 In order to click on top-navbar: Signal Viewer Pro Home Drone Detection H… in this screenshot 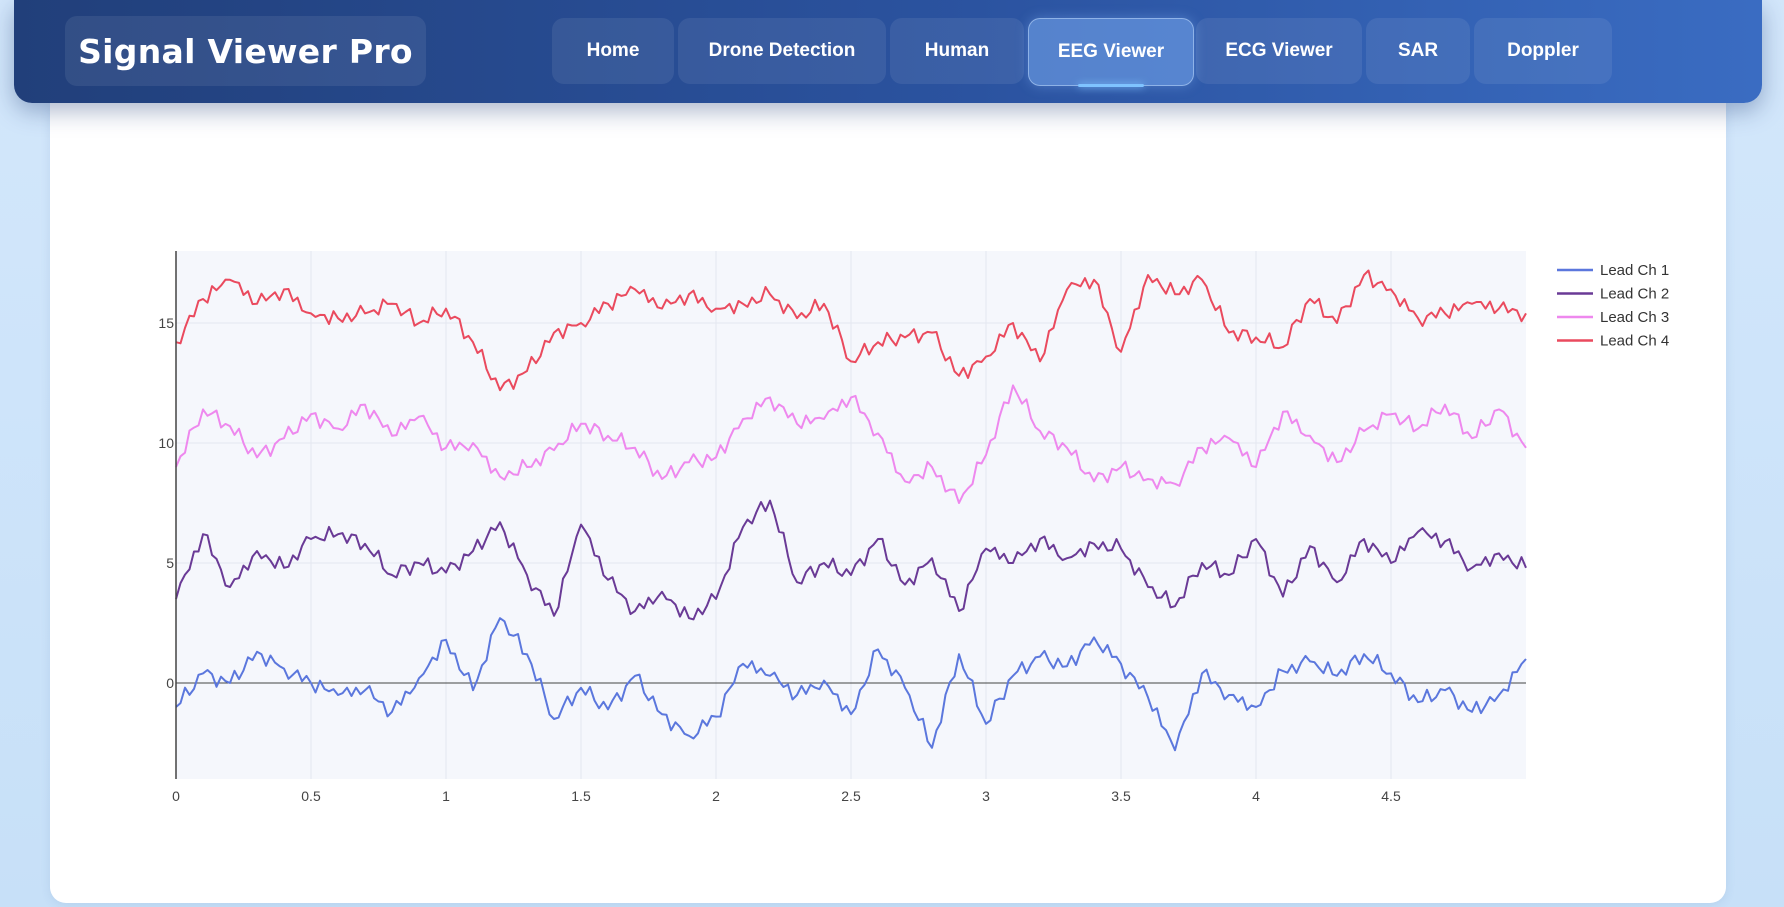, I will do `click(888, 51)`.